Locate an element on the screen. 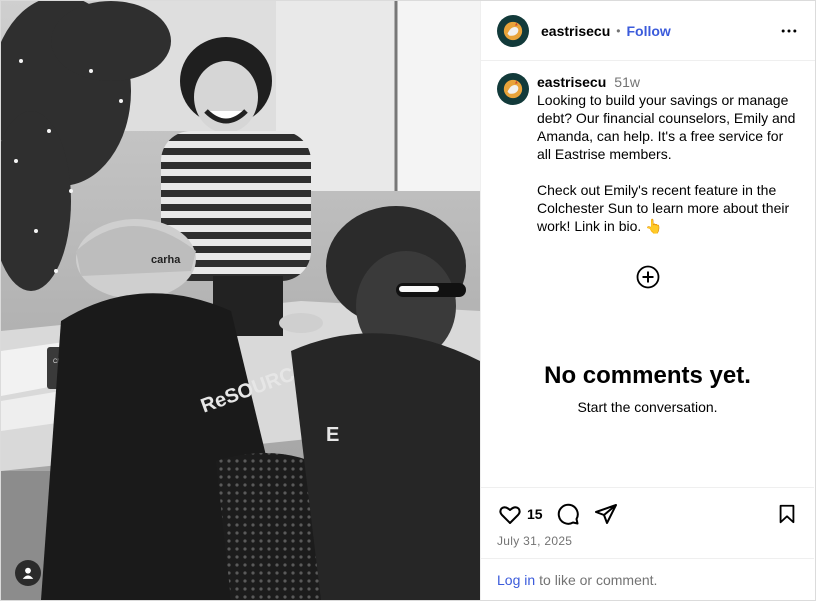 This screenshot has height=601, width=816. post-date: July 31, 2025 is located at coordinates (534, 541).